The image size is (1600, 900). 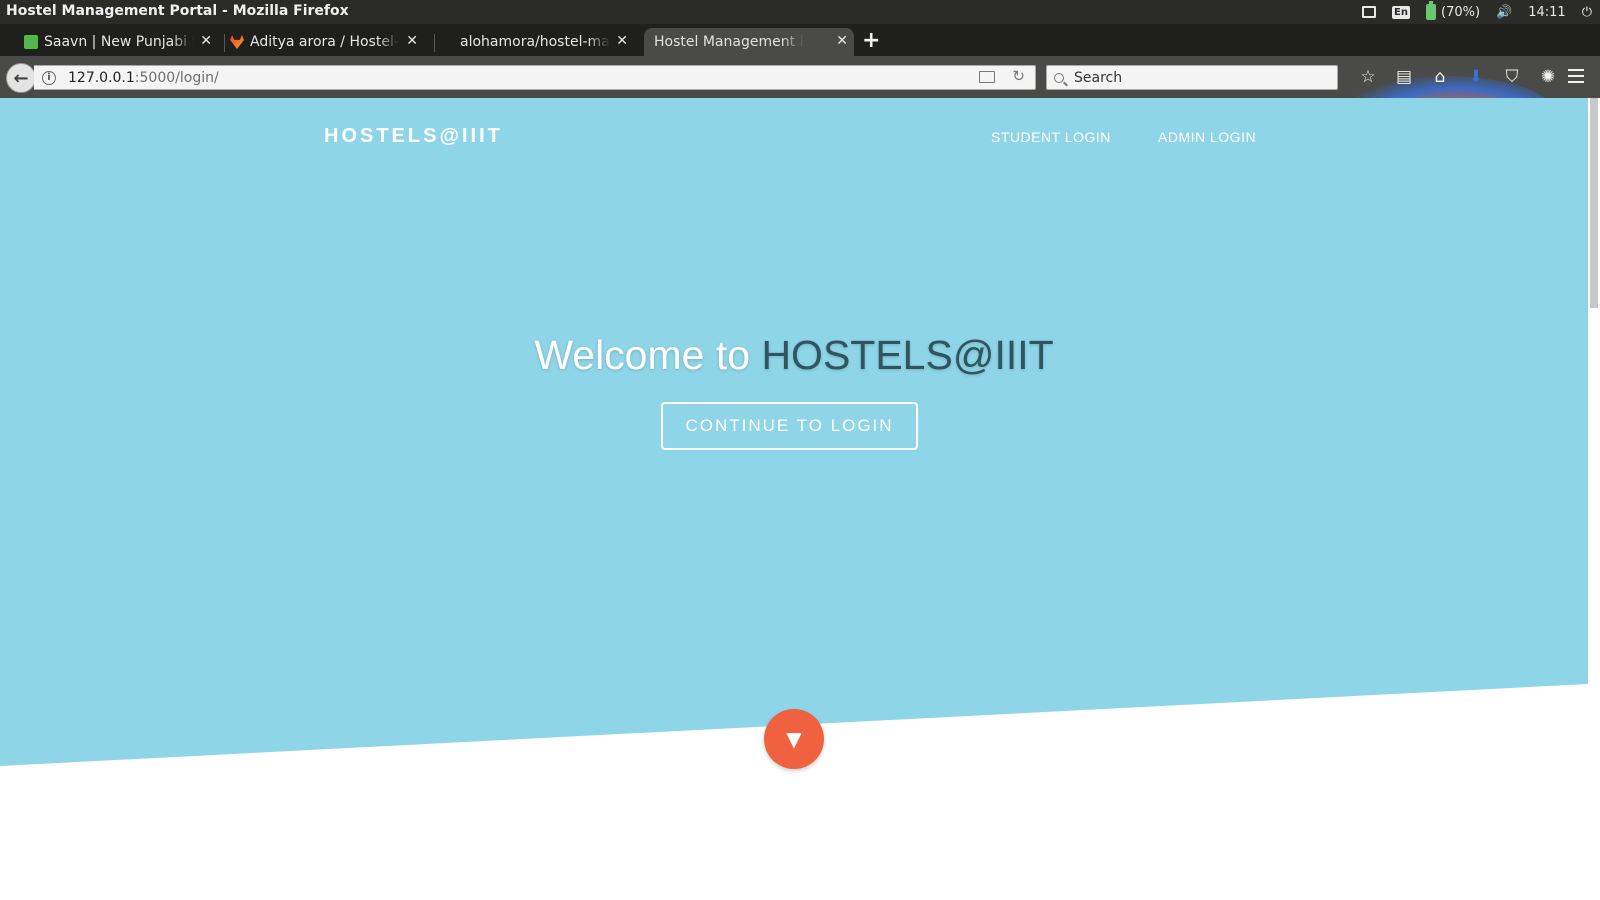 What do you see at coordinates (729, 42) in the screenshot?
I see `tab-label: Hostel Management Portal` at bounding box center [729, 42].